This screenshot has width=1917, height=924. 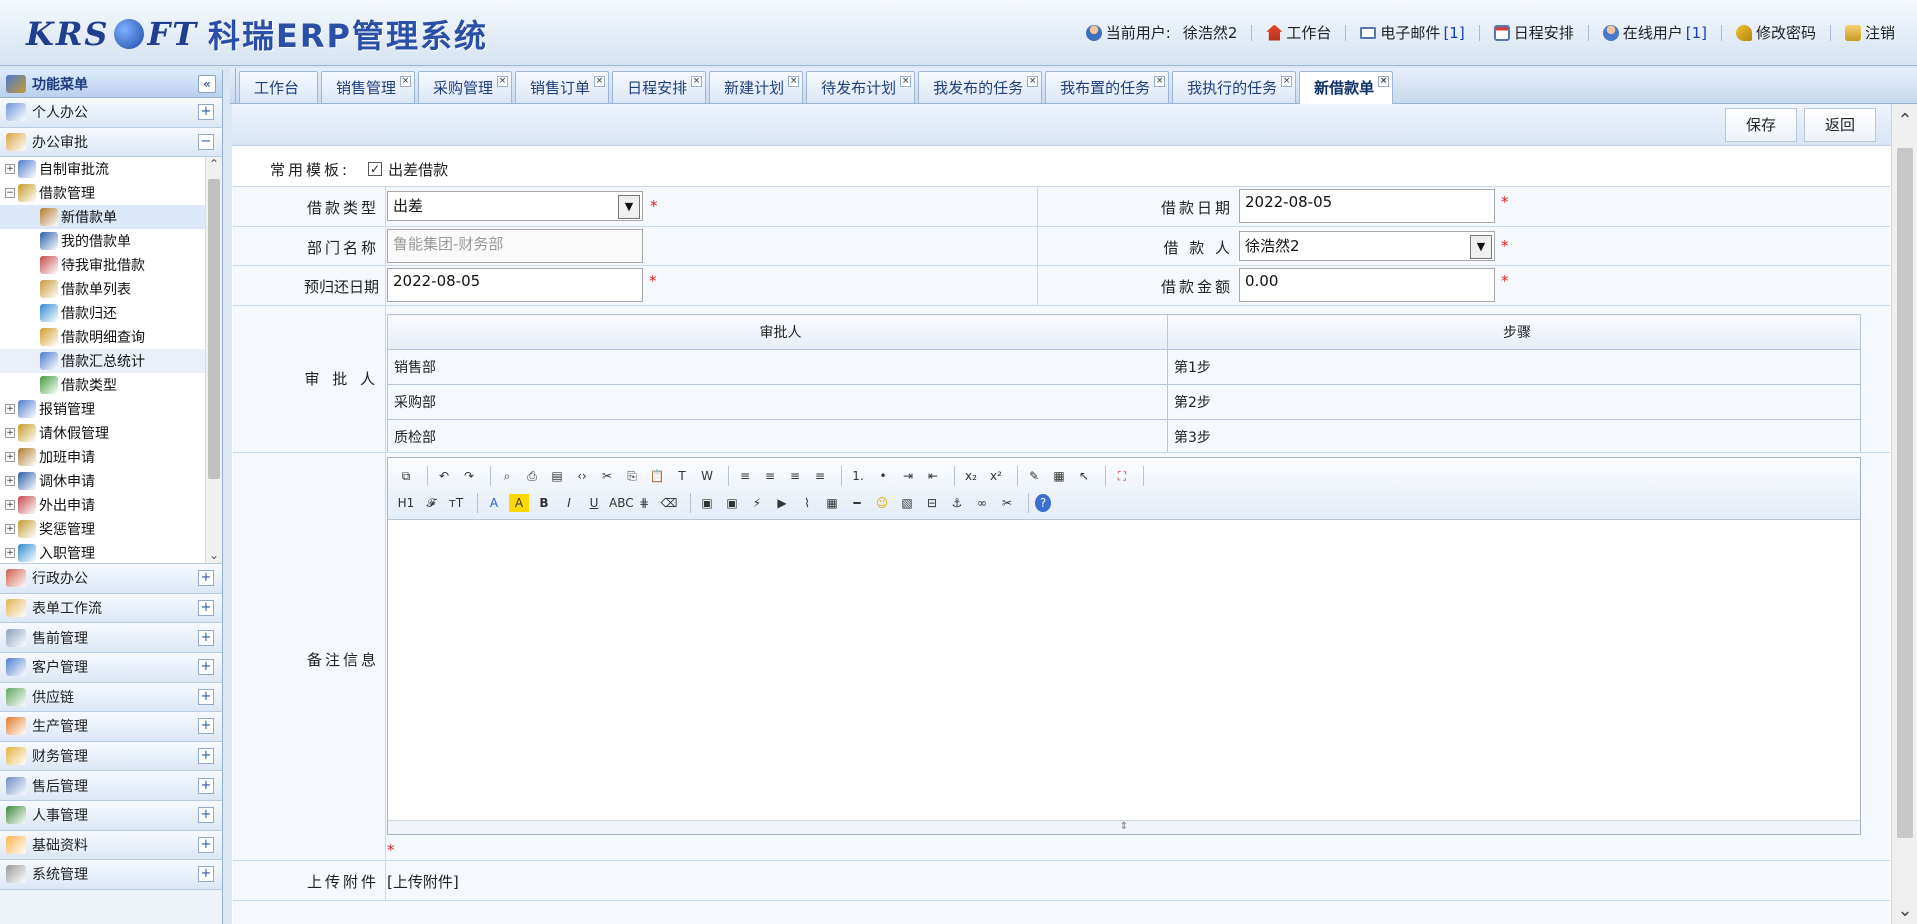 I want to click on paste-text-icon: T, so click(x=682, y=476).